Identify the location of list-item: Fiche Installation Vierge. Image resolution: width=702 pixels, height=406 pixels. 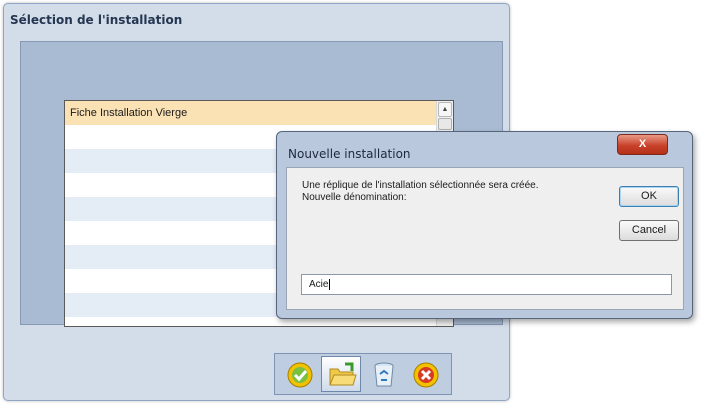
(251, 113).